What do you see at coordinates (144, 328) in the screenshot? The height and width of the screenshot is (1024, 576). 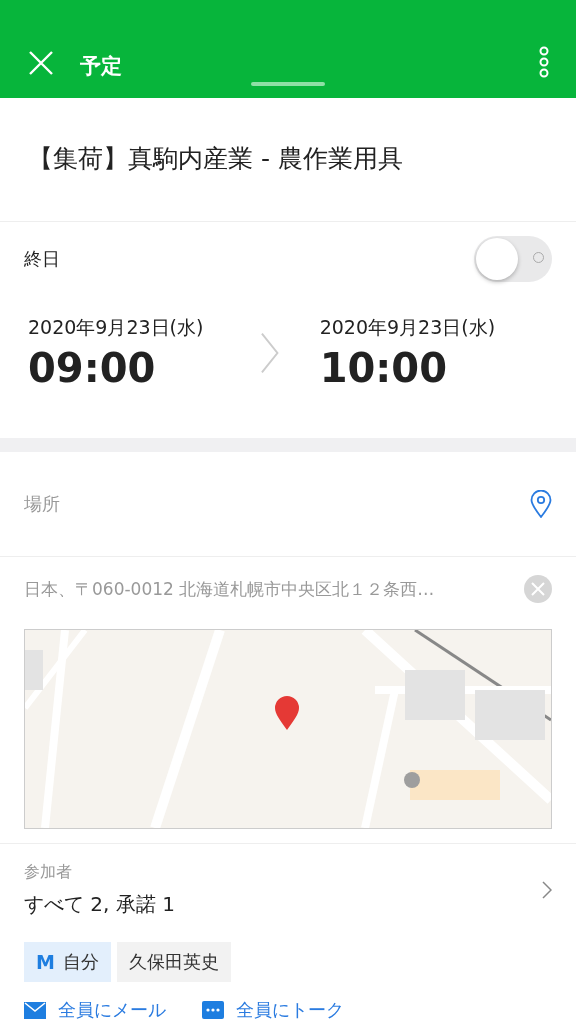 I see `start-date: 2020年9月23日(水)` at bounding box center [144, 328].